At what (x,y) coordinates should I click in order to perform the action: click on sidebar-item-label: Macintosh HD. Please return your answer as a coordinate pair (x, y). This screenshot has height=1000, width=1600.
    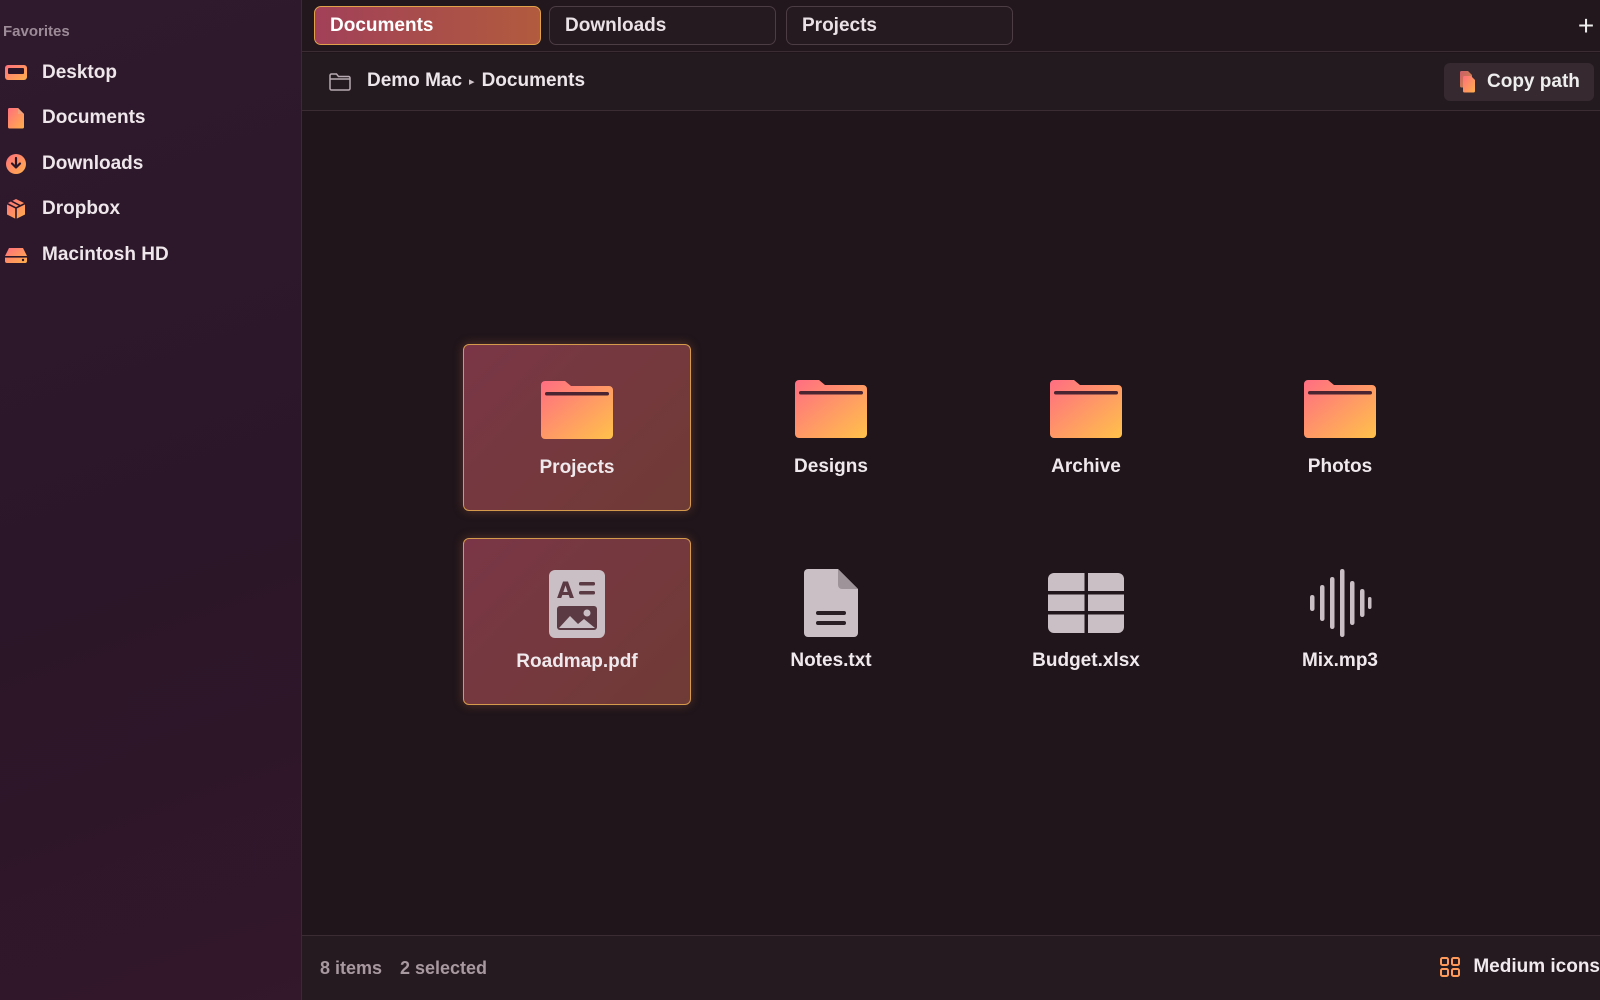
    Looking at the image, I should click on (105, 254).